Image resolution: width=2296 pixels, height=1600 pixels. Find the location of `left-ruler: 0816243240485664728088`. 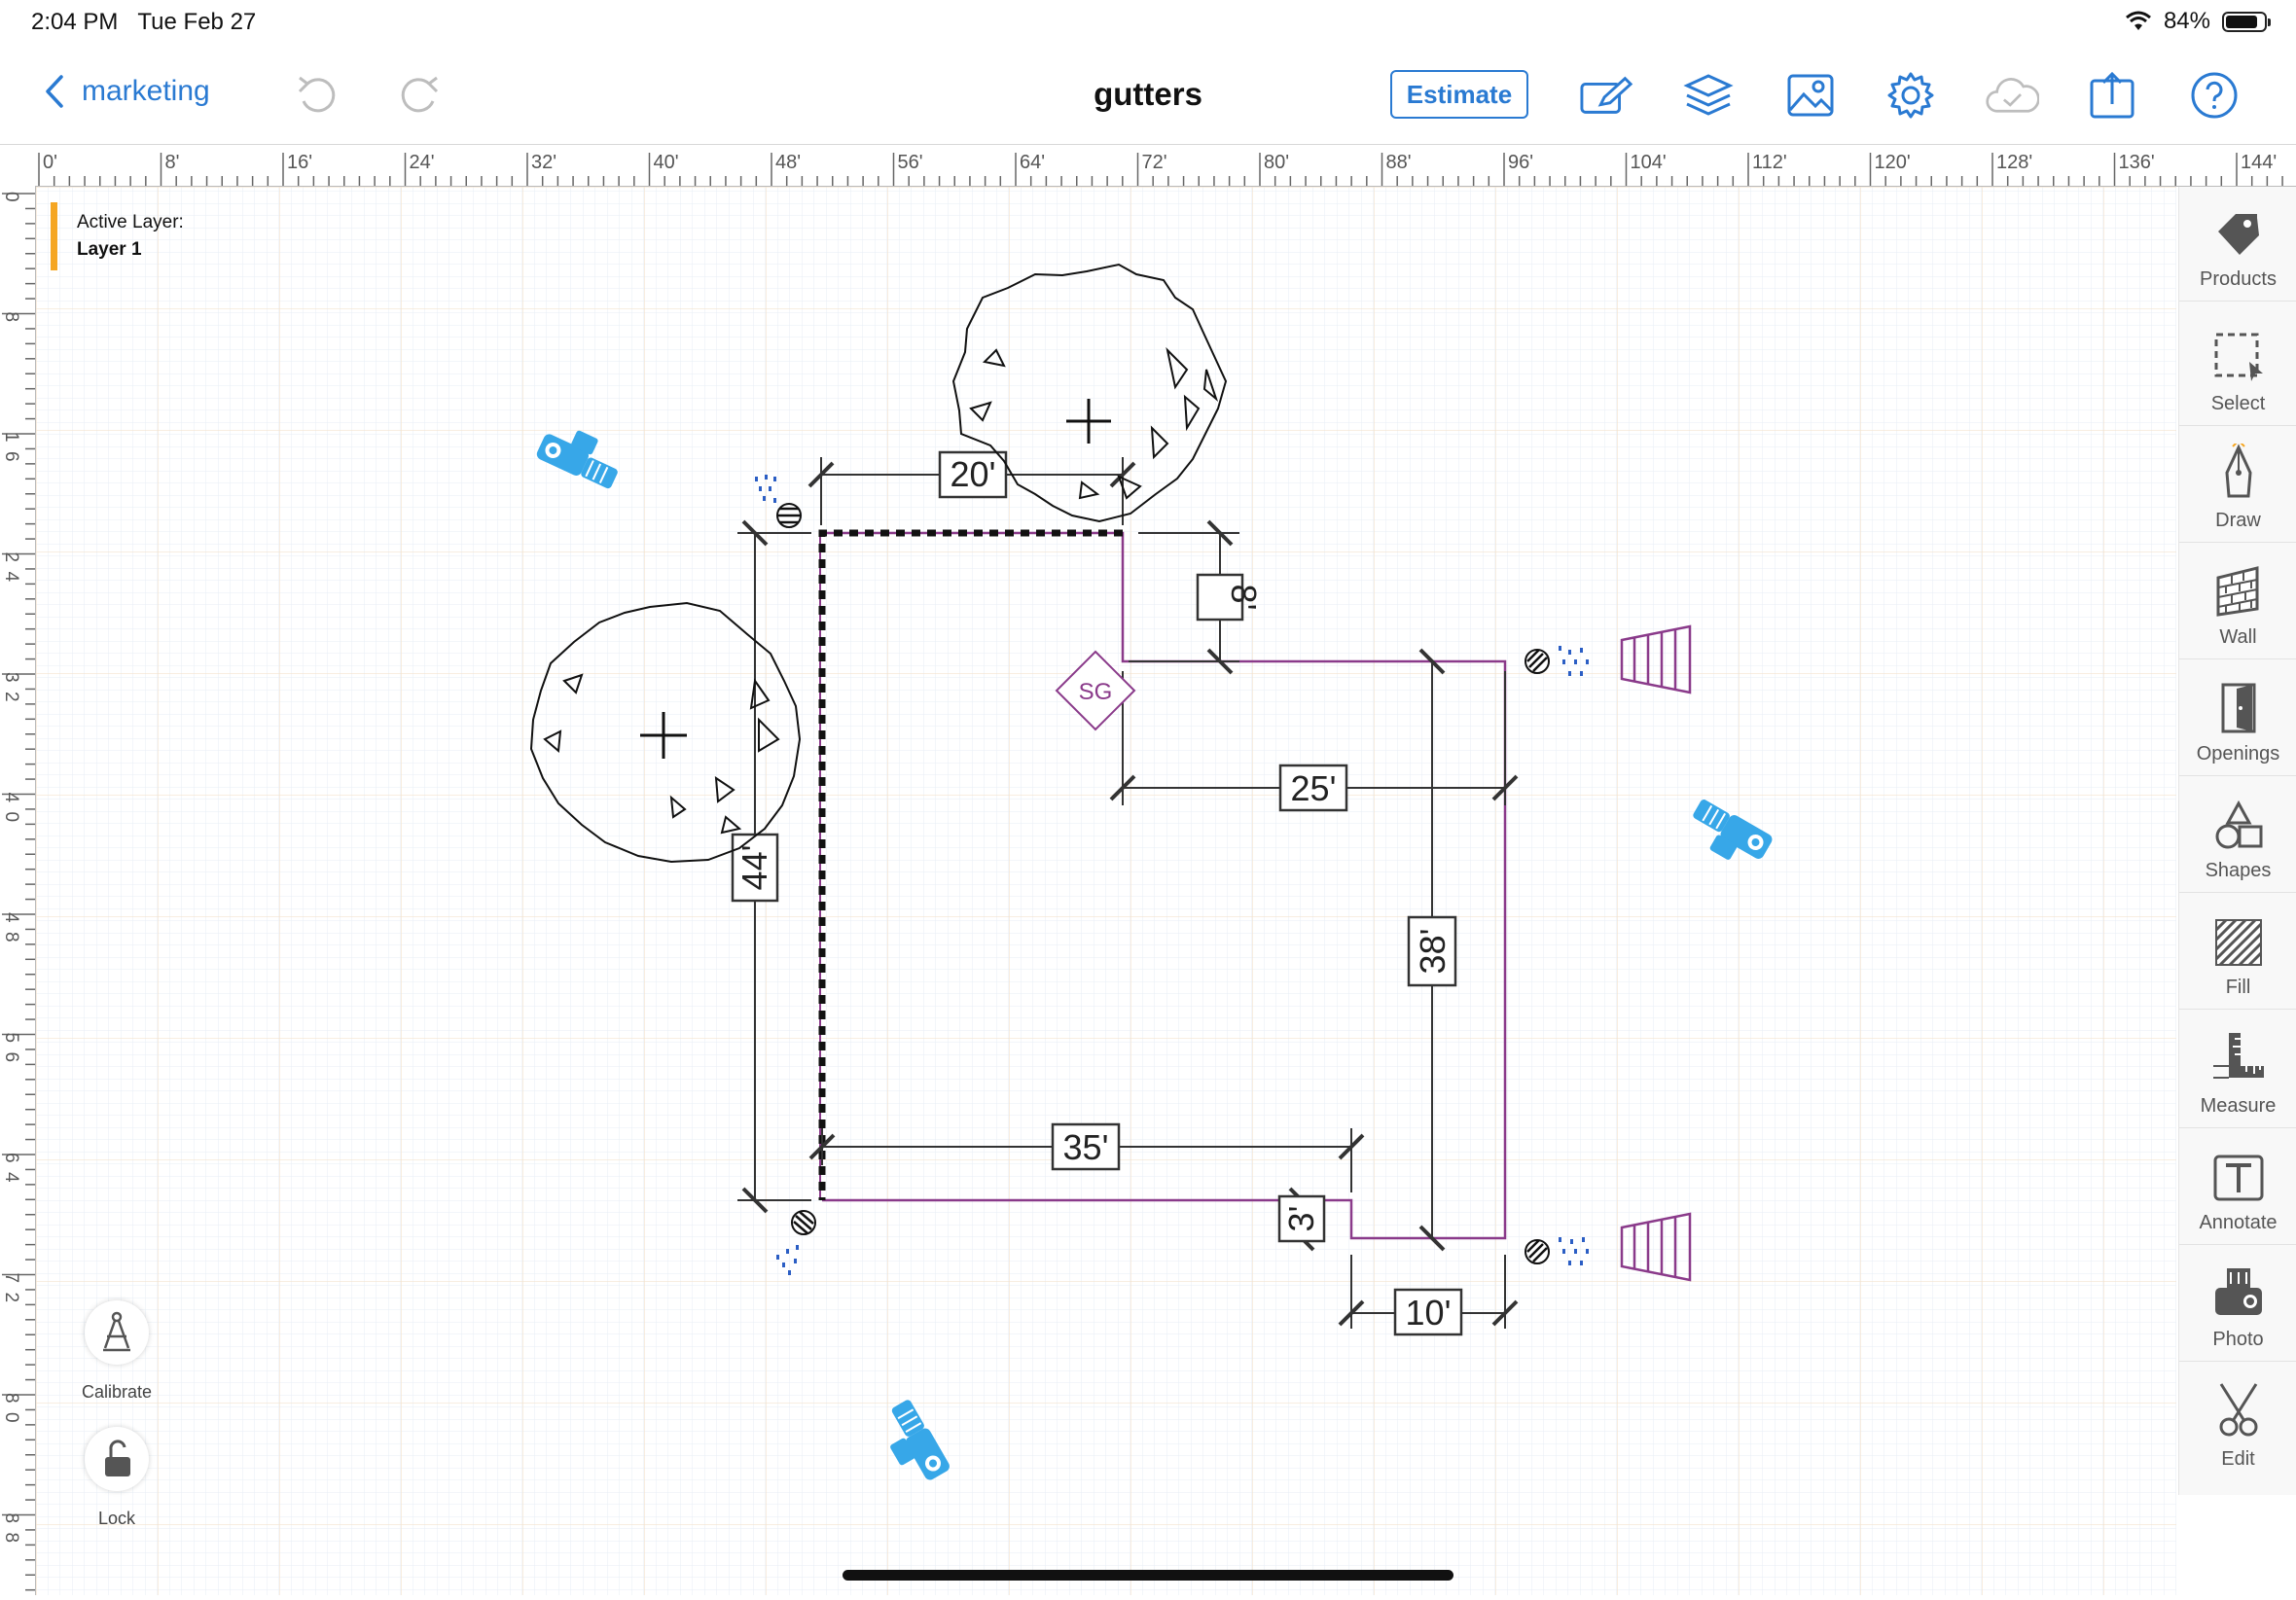

left-ruler: 0816243240485664728088 is located at coordinates (18, 890).